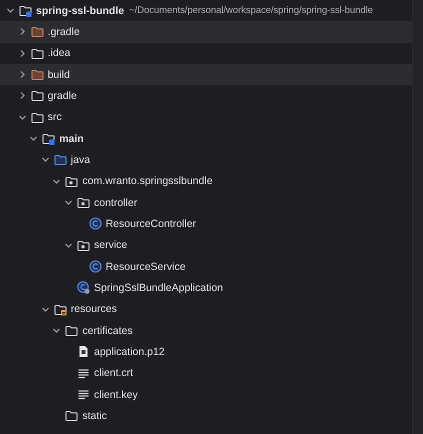 This screenshot has height=434, width=423. I want to click on tree-item-label: spring-ssl-bundle, so click(80, 10).